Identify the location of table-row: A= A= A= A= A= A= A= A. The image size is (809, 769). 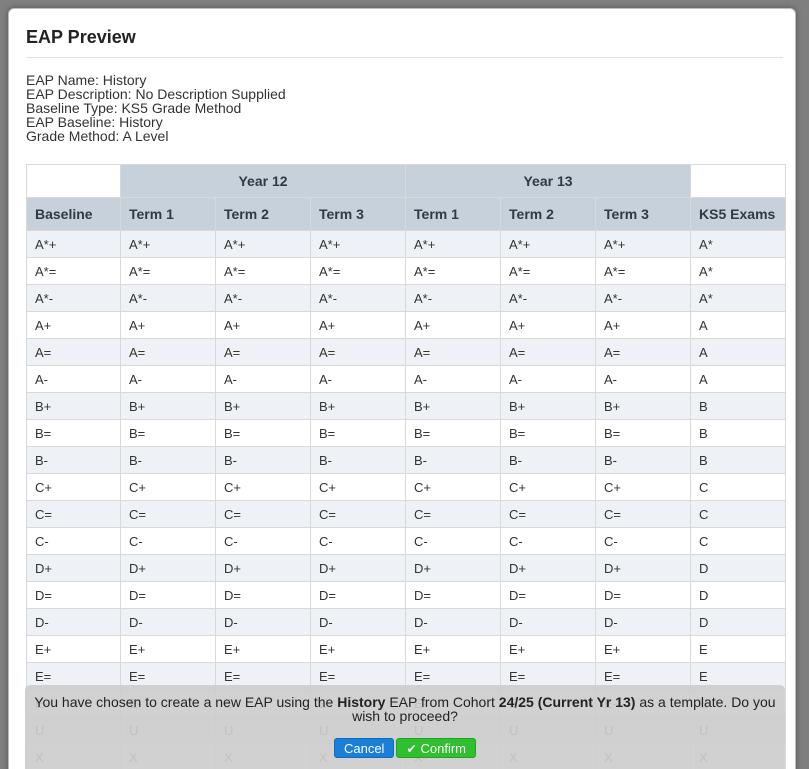
(406, 352).